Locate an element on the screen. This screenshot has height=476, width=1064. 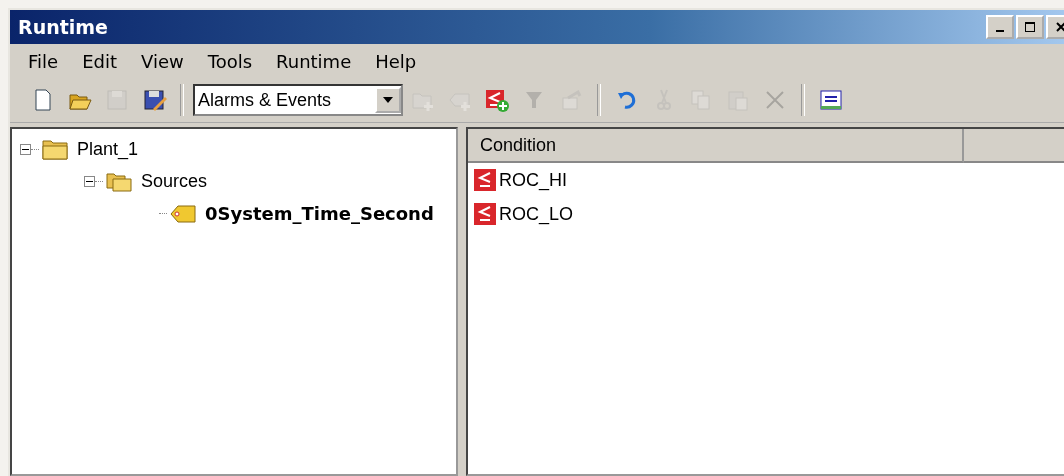
menu-item: File is located at coordinates (43, 61).